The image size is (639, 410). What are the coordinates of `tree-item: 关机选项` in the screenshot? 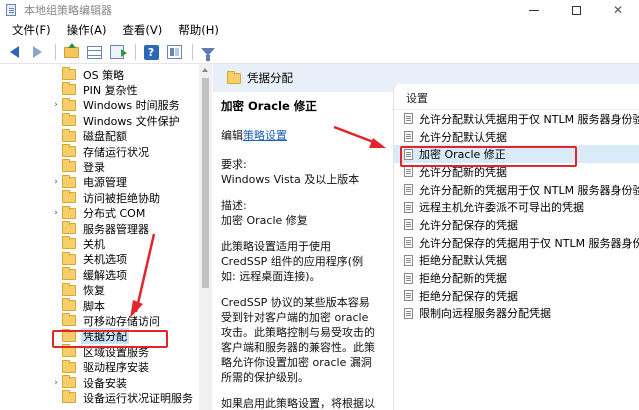 It's located at (89, 259).